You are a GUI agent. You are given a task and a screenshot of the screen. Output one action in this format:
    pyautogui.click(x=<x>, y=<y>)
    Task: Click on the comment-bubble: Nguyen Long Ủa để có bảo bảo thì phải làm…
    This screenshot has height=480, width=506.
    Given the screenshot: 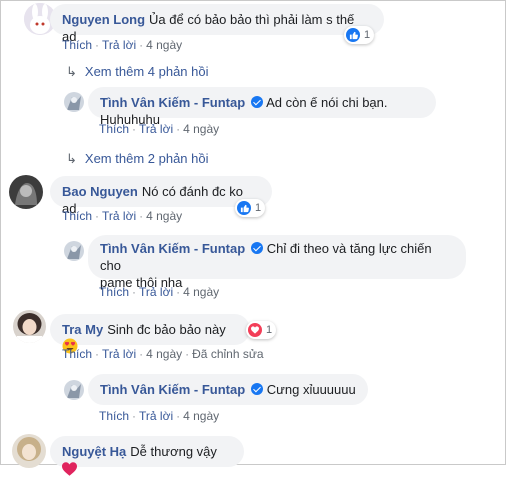 What is the action you would take?
    pyautogui.click(x=217, y=24)
    